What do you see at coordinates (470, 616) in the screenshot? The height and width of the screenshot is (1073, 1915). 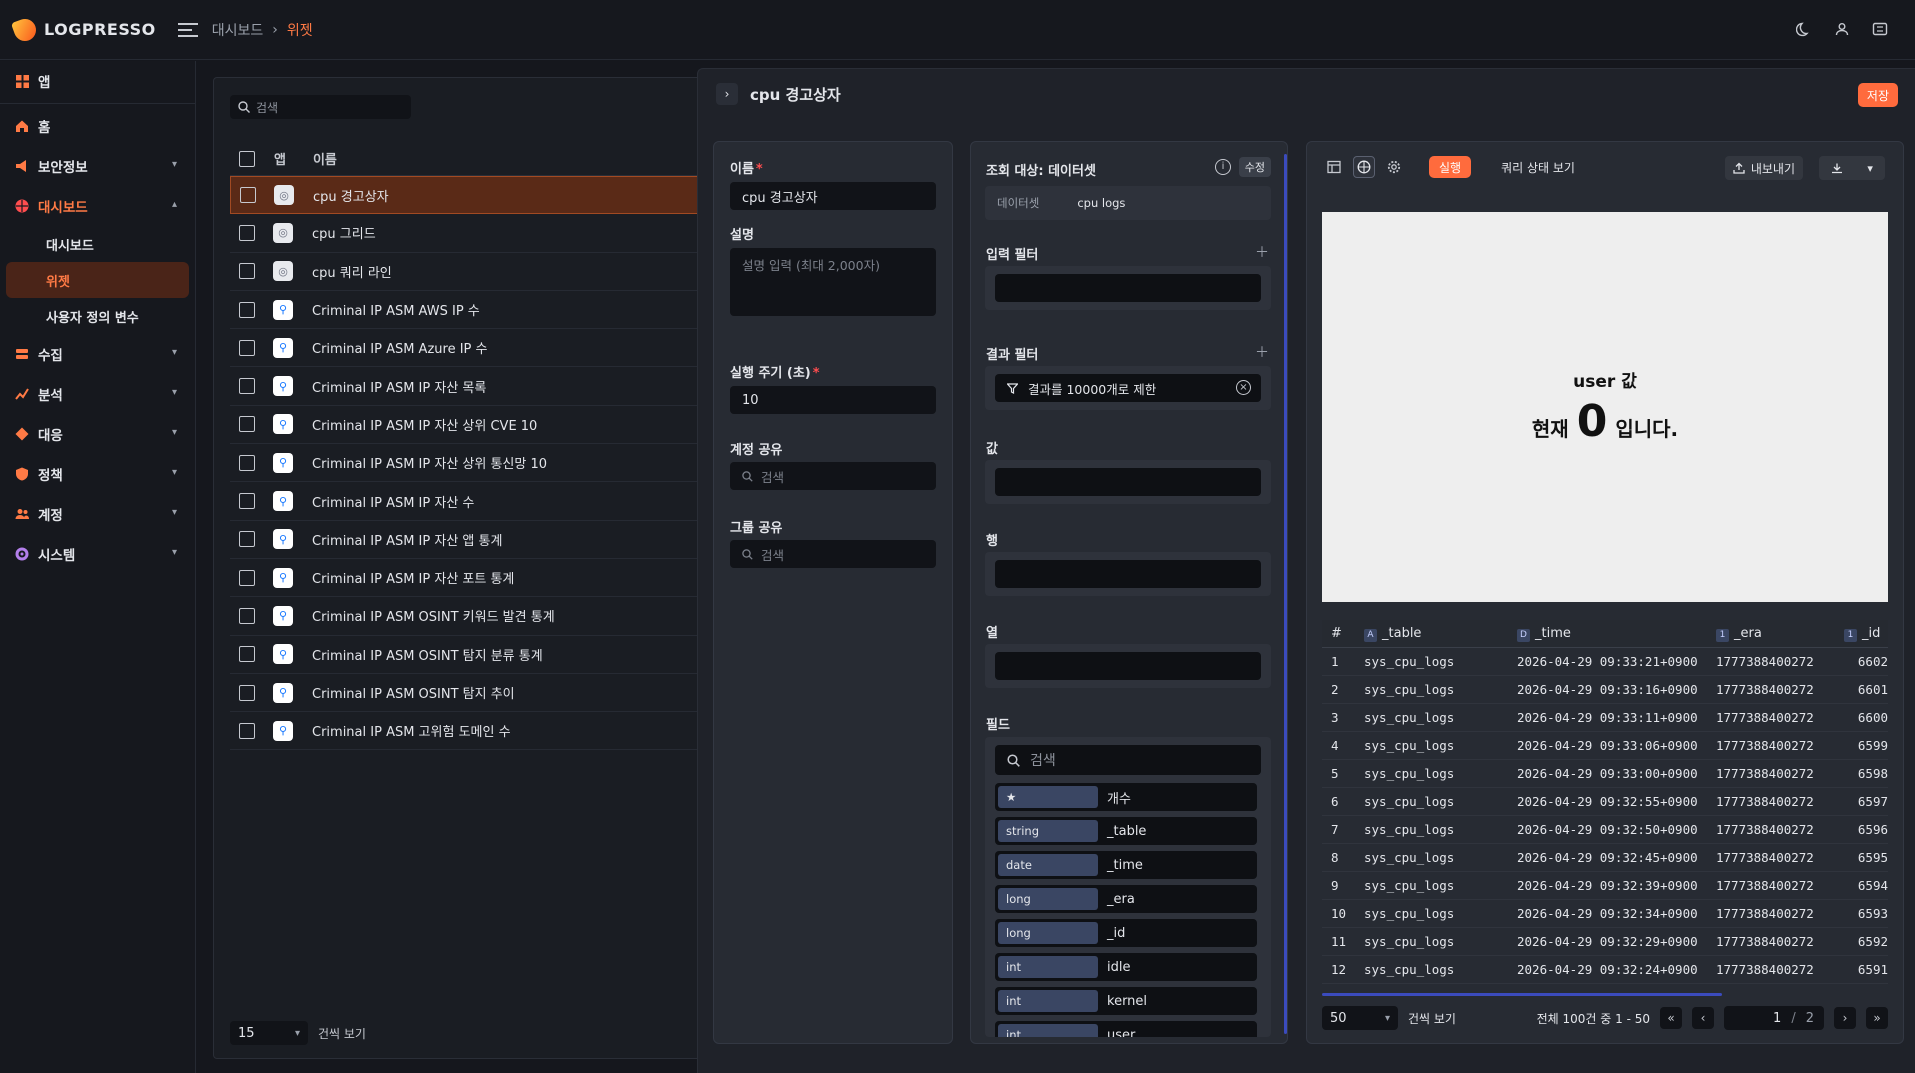 I see `table-row: ⚲ Criminal IP ASM OSINT 키워드 발견 통계` at bounding box center [470, 616].